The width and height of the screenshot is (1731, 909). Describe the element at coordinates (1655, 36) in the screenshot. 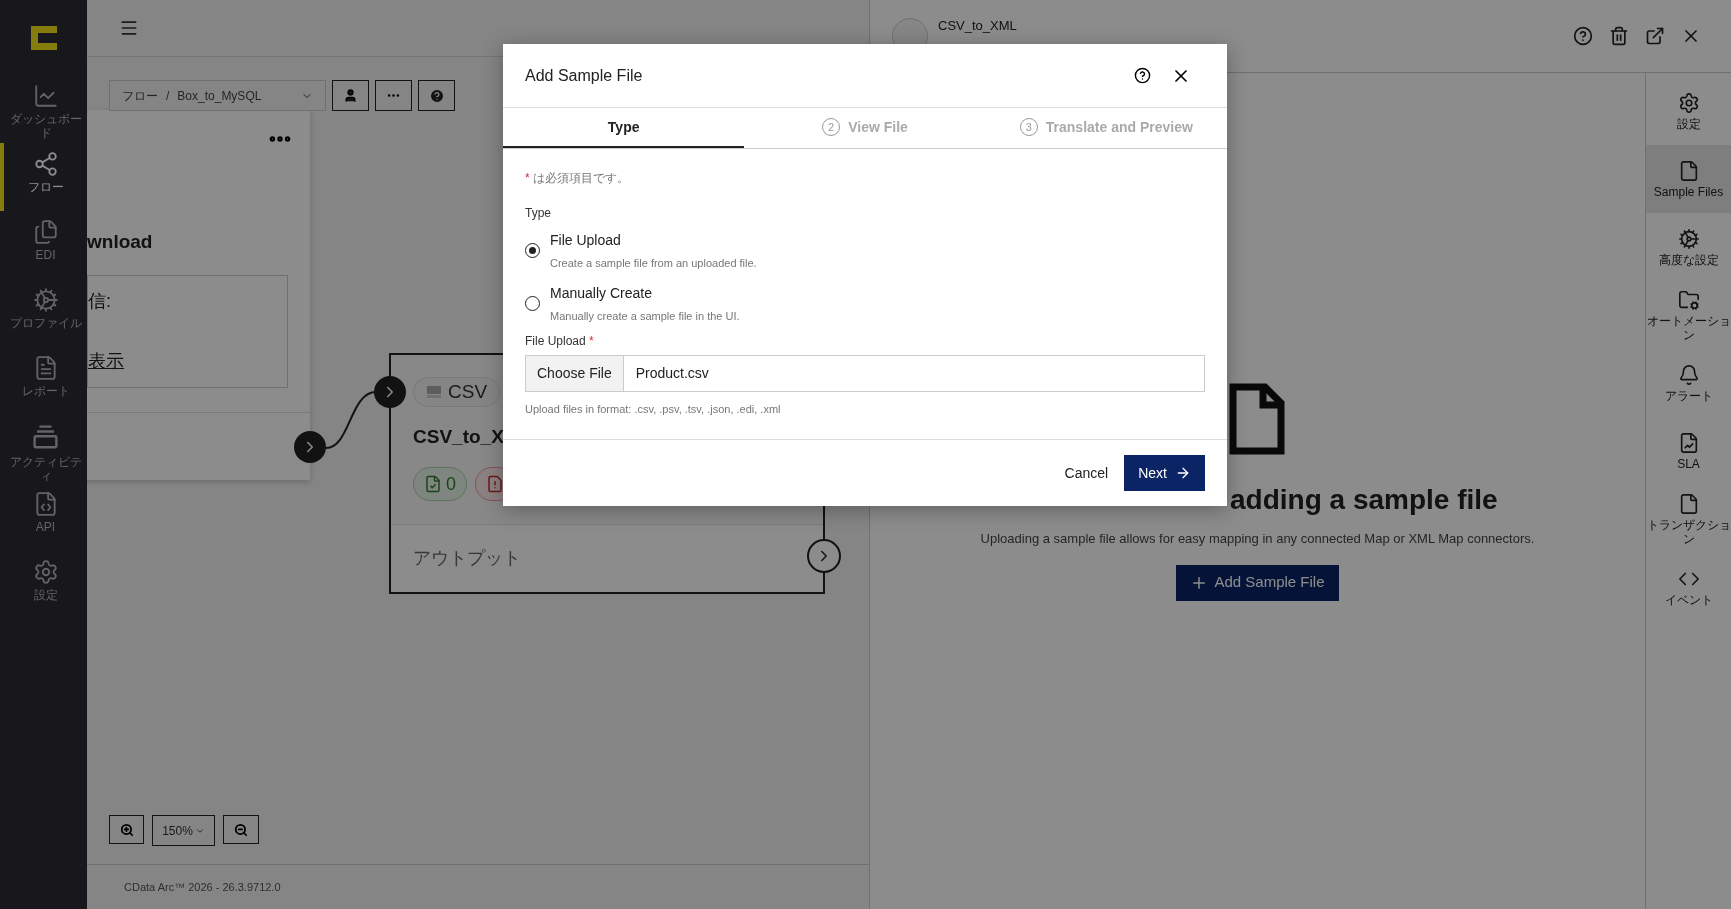

I see `external-link-icon` at that location.